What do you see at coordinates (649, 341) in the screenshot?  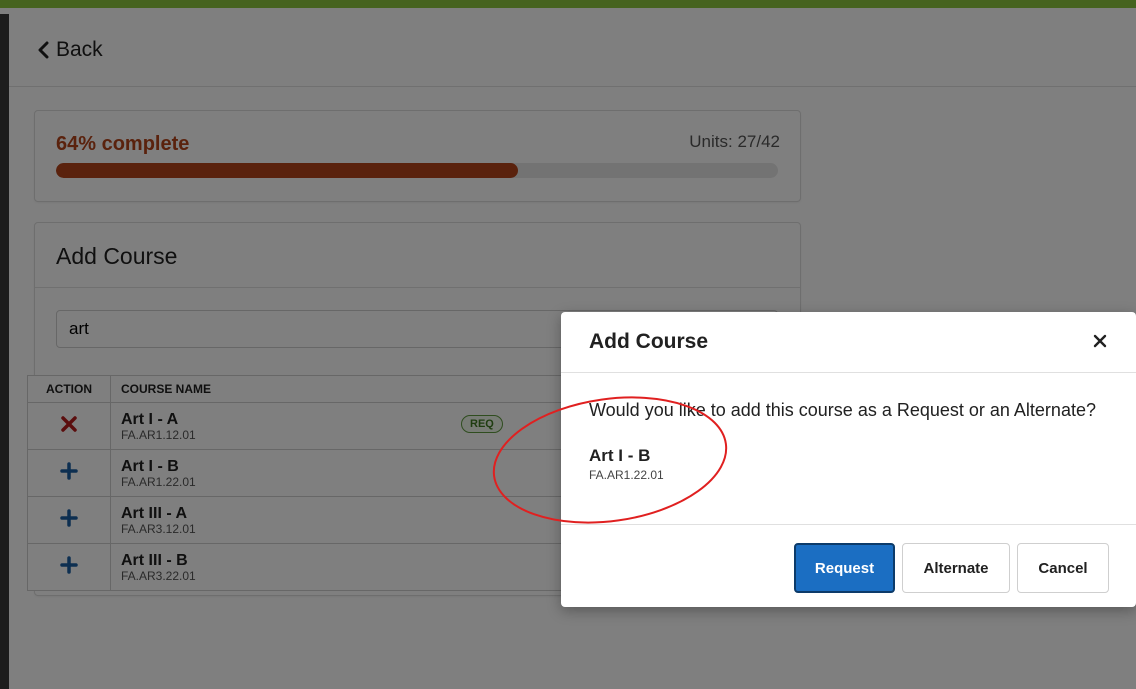 I see `modal-title: Add Course` at bounding box center [649, 341].